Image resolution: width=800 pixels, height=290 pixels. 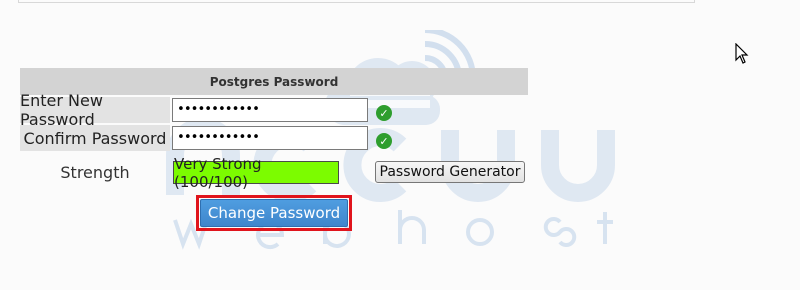 I want to click on change-password-button: Change Password, so click(x=274, y=213).